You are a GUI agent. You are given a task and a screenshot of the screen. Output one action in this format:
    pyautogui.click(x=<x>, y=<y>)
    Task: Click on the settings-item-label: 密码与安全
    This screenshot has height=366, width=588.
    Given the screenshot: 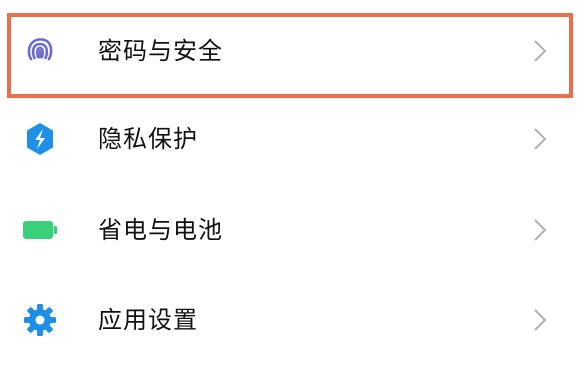 What is the action you would take?
    pyautogui.click(x=160, y=51)
    